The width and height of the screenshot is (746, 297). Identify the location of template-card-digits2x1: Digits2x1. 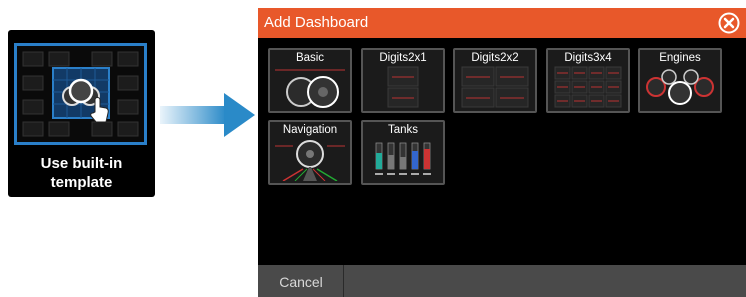
(403, 80).